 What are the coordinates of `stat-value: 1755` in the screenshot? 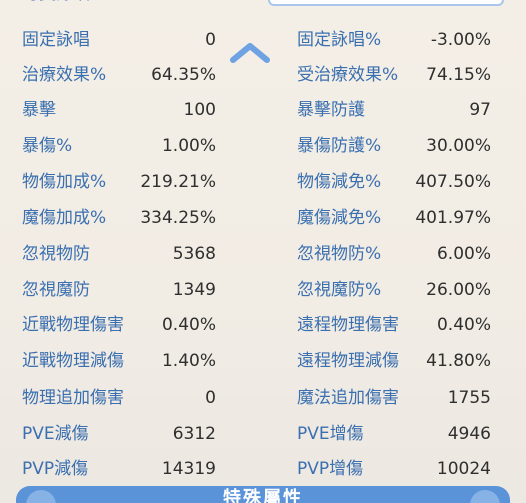 It's located at (469, 398).